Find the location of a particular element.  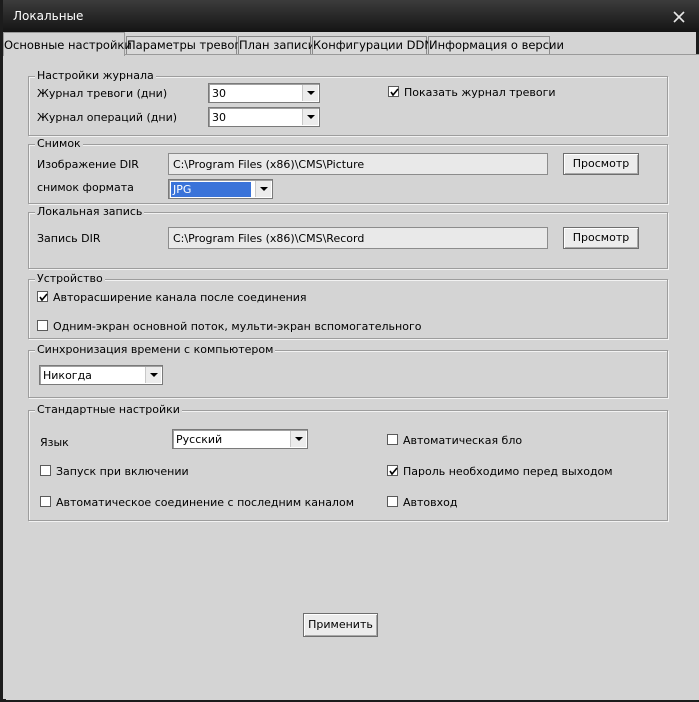

close-icon is located at coordinates (679, 17).